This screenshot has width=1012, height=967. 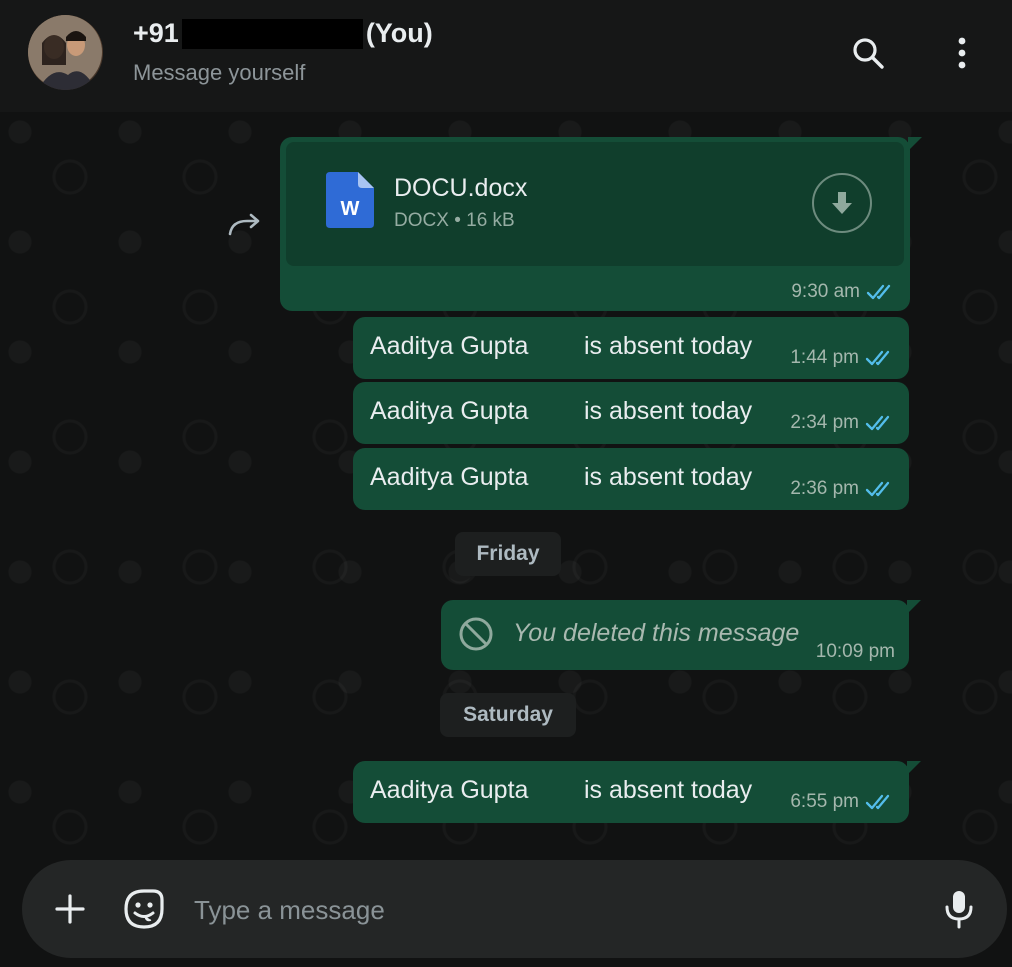 What do you see at coordinates (272, 33) in the screenshot?
I see `redacted-number` at bounding box center [272, 33].